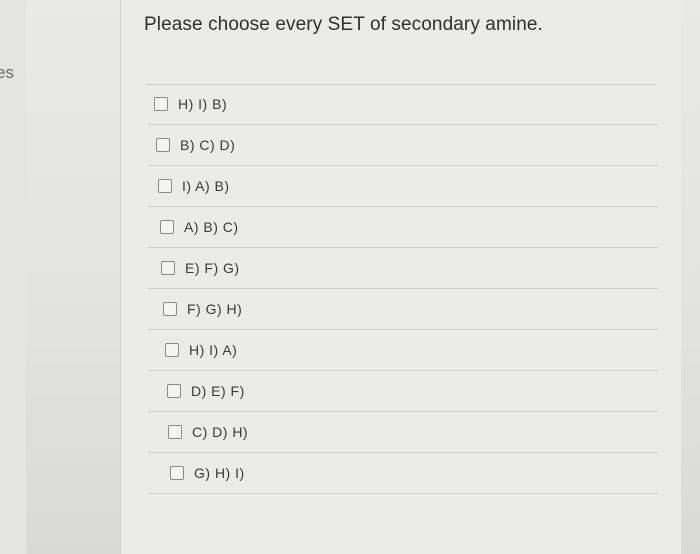  What do you see at coordinates (403, 473) in the screenshot?
I see `option-row: G) H) I)` at bounding box center [403, 473].